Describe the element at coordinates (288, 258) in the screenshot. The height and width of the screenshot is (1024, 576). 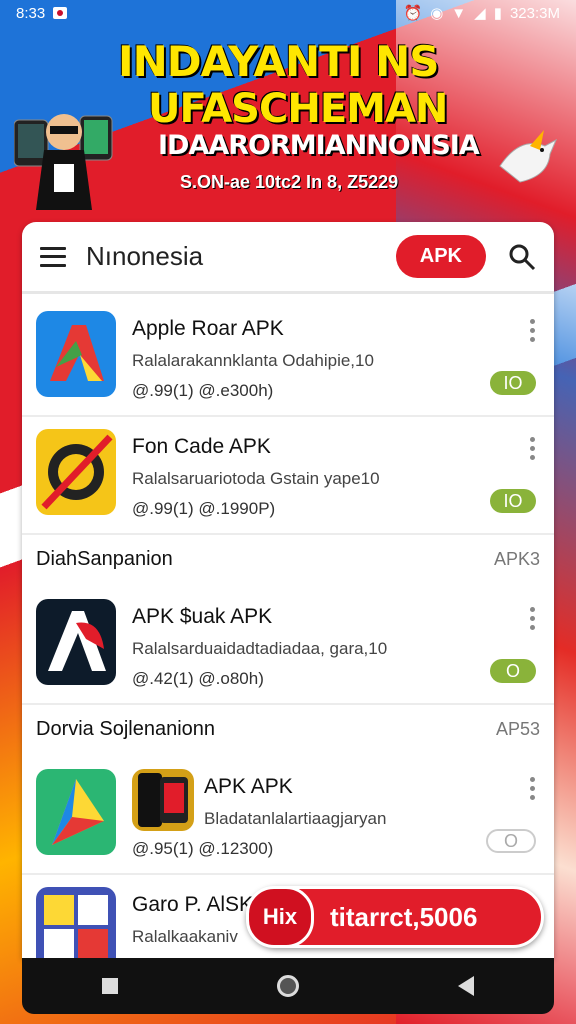
I see `app-bar: Nınonesia APK` at that location.